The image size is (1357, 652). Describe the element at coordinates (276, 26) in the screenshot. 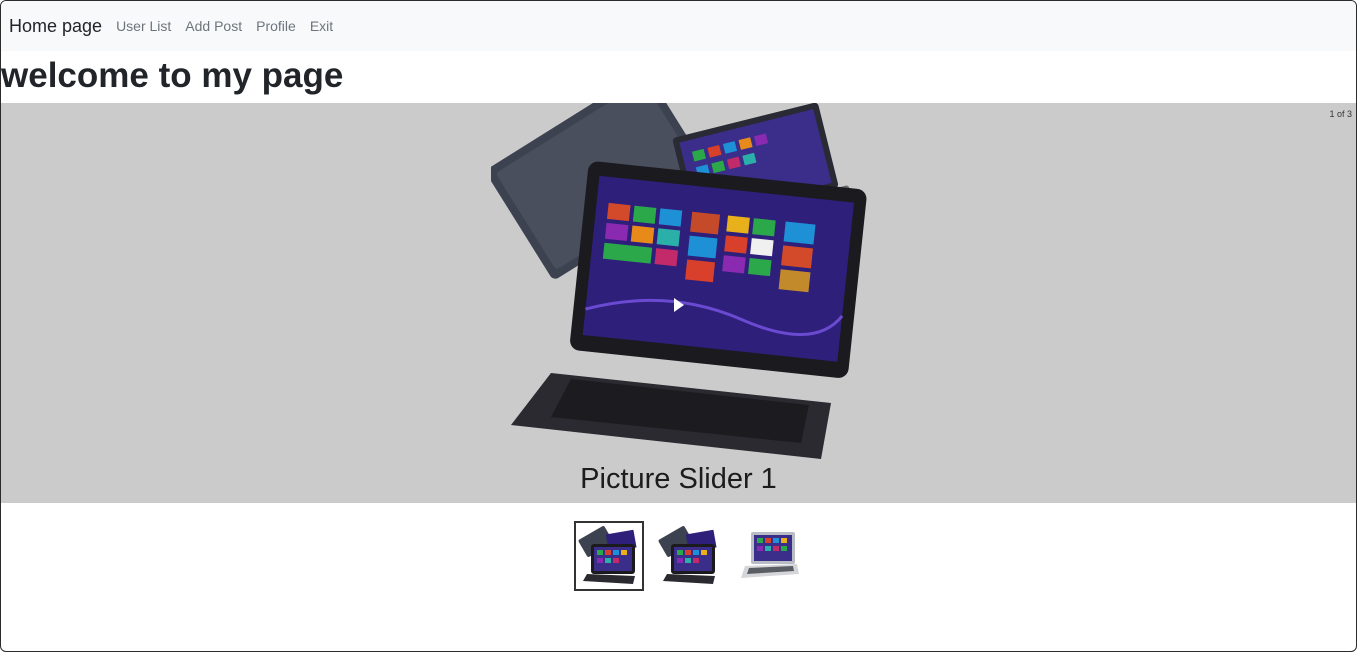

I see `nav-link-profile: Profile` at that location.